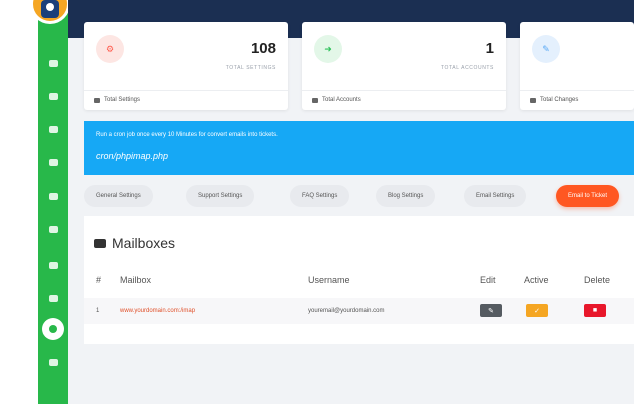 Image resolution: width=634 pixels, height=410 pixels. What do you see at coordinates (320, 196) in the screenshot?
I see `tab-faq-settings: FAQ Settings` at bounding box center [320, 196].